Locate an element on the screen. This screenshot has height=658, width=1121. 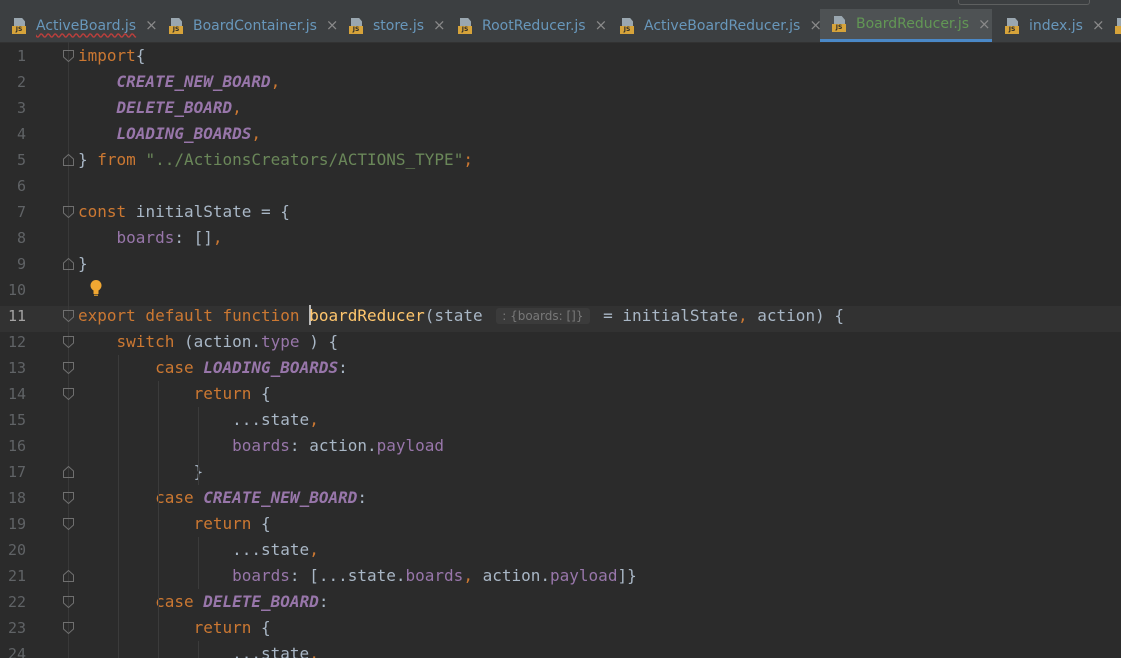
code-line: 8 boards: [], is located at coordinates (560, 238).